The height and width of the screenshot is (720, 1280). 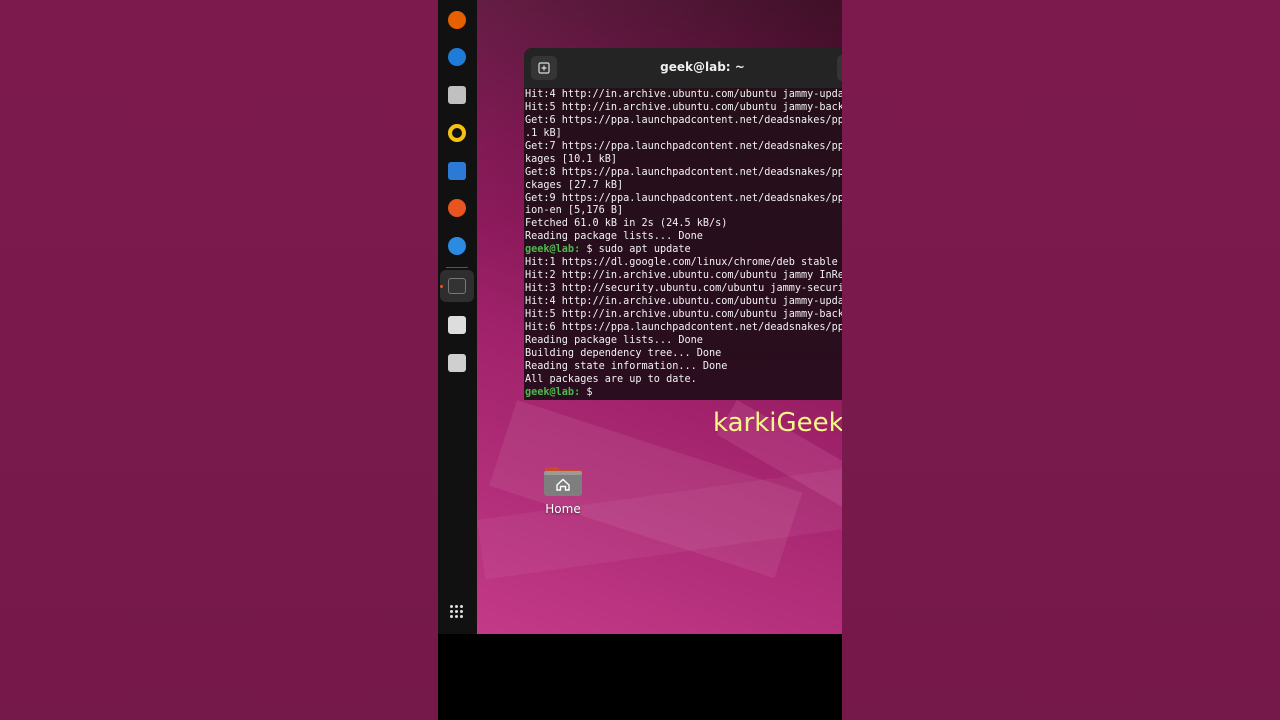 I want to click on terminal-line: Fetched 61.0 kB in 2s (24.5 kB/s), so click(x=626, y=224).